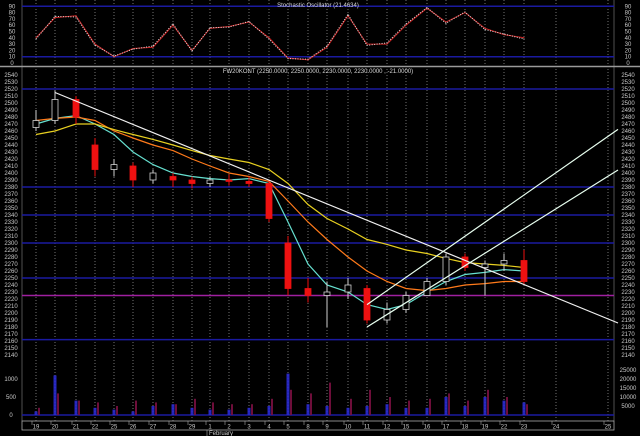 Image resolution: width=640 pixels, height=436 pixels. Describe the element at coordinates (628, 349) in the screenshot. I see `price-tick-label-right: 2150` at that location.